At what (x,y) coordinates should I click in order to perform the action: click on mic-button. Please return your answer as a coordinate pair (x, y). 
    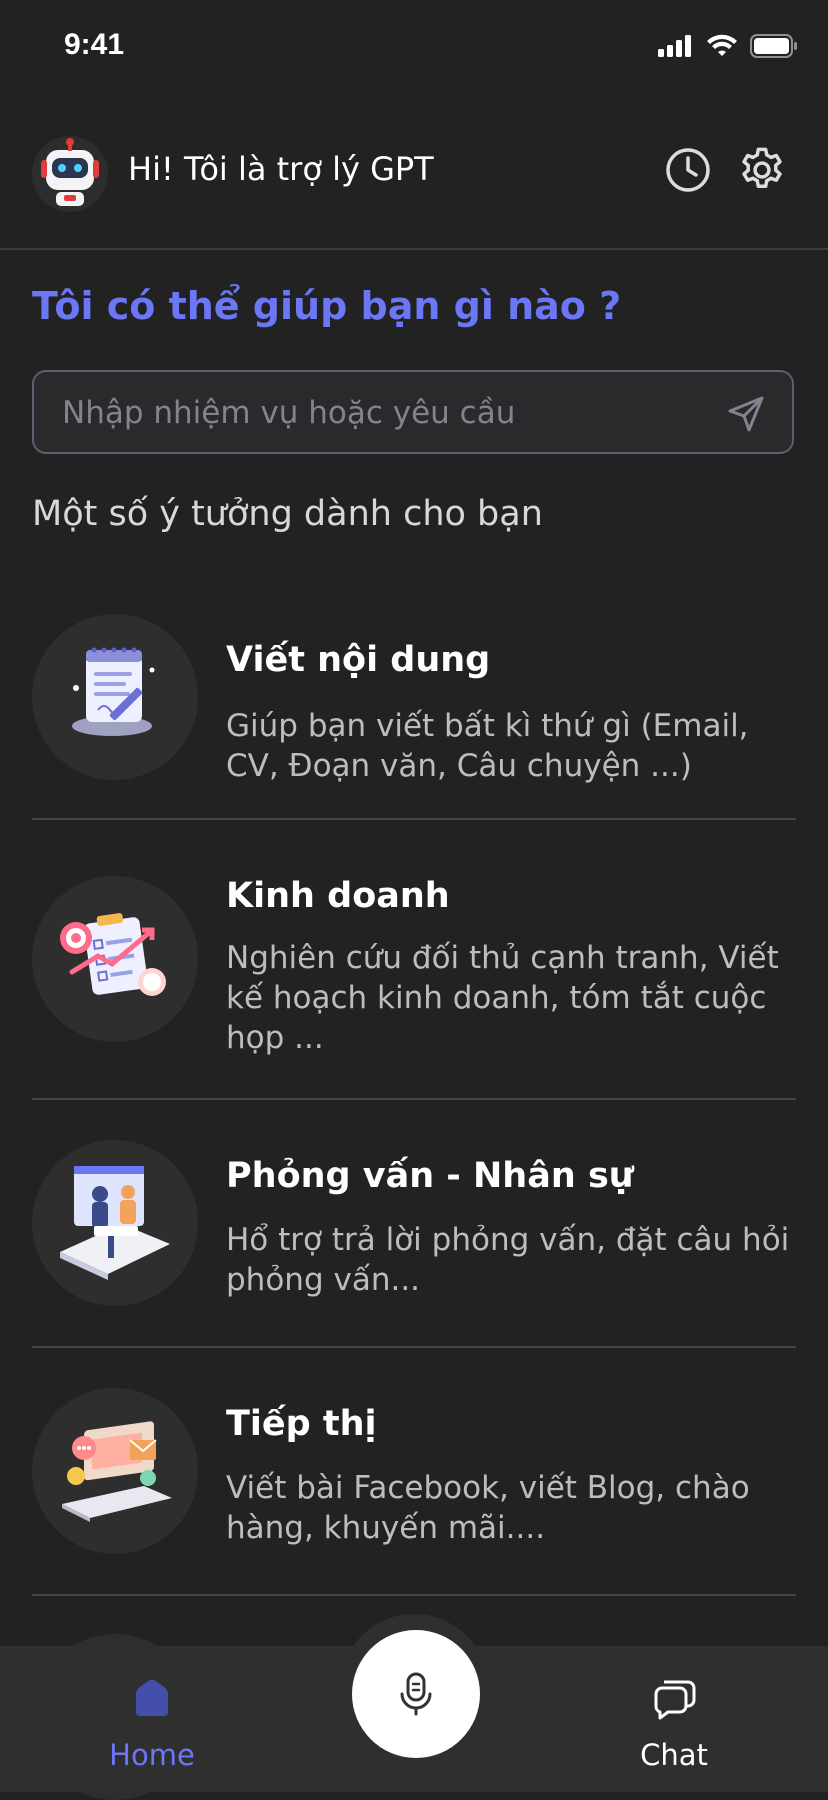
    Looking at the image, I should click on (416, 1694).